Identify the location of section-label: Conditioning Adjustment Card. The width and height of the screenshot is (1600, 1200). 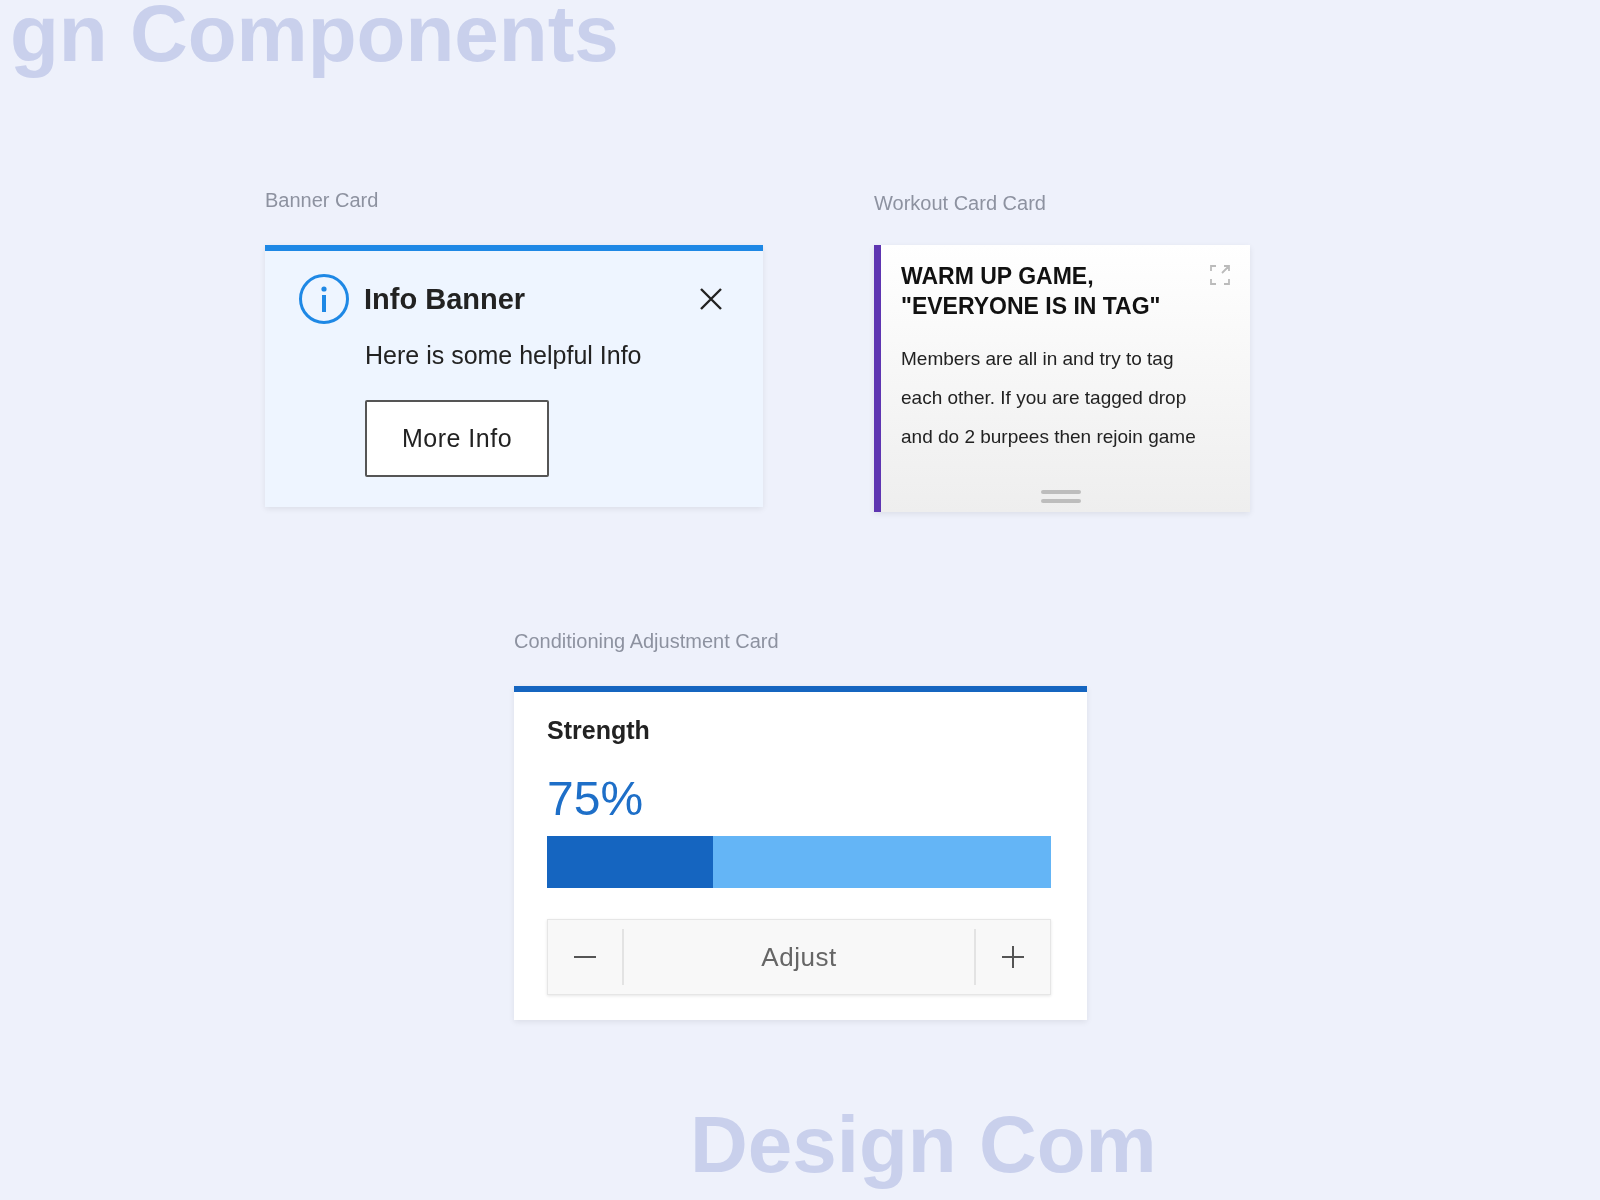
(647, 641).